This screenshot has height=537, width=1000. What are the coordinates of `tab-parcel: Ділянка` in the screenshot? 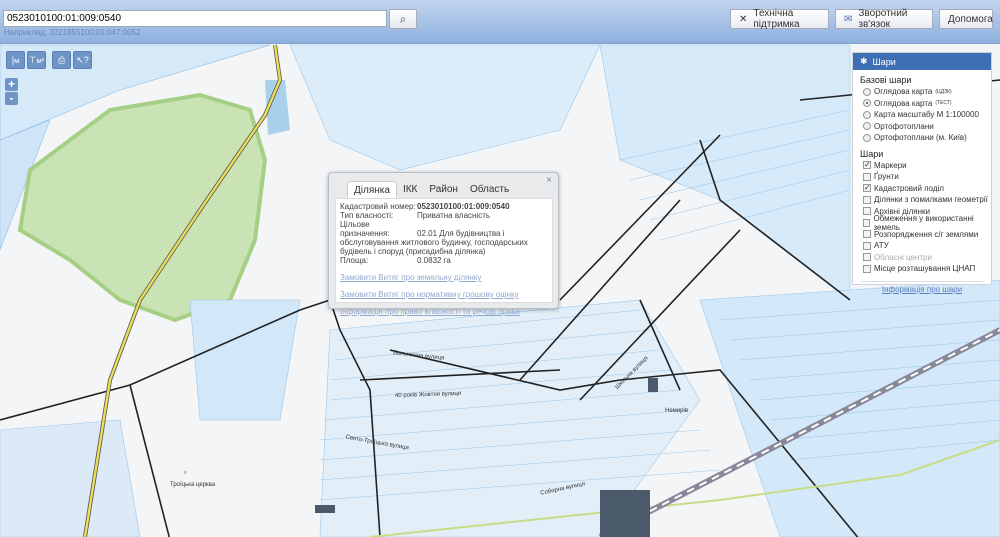 It's located at (372, 190).